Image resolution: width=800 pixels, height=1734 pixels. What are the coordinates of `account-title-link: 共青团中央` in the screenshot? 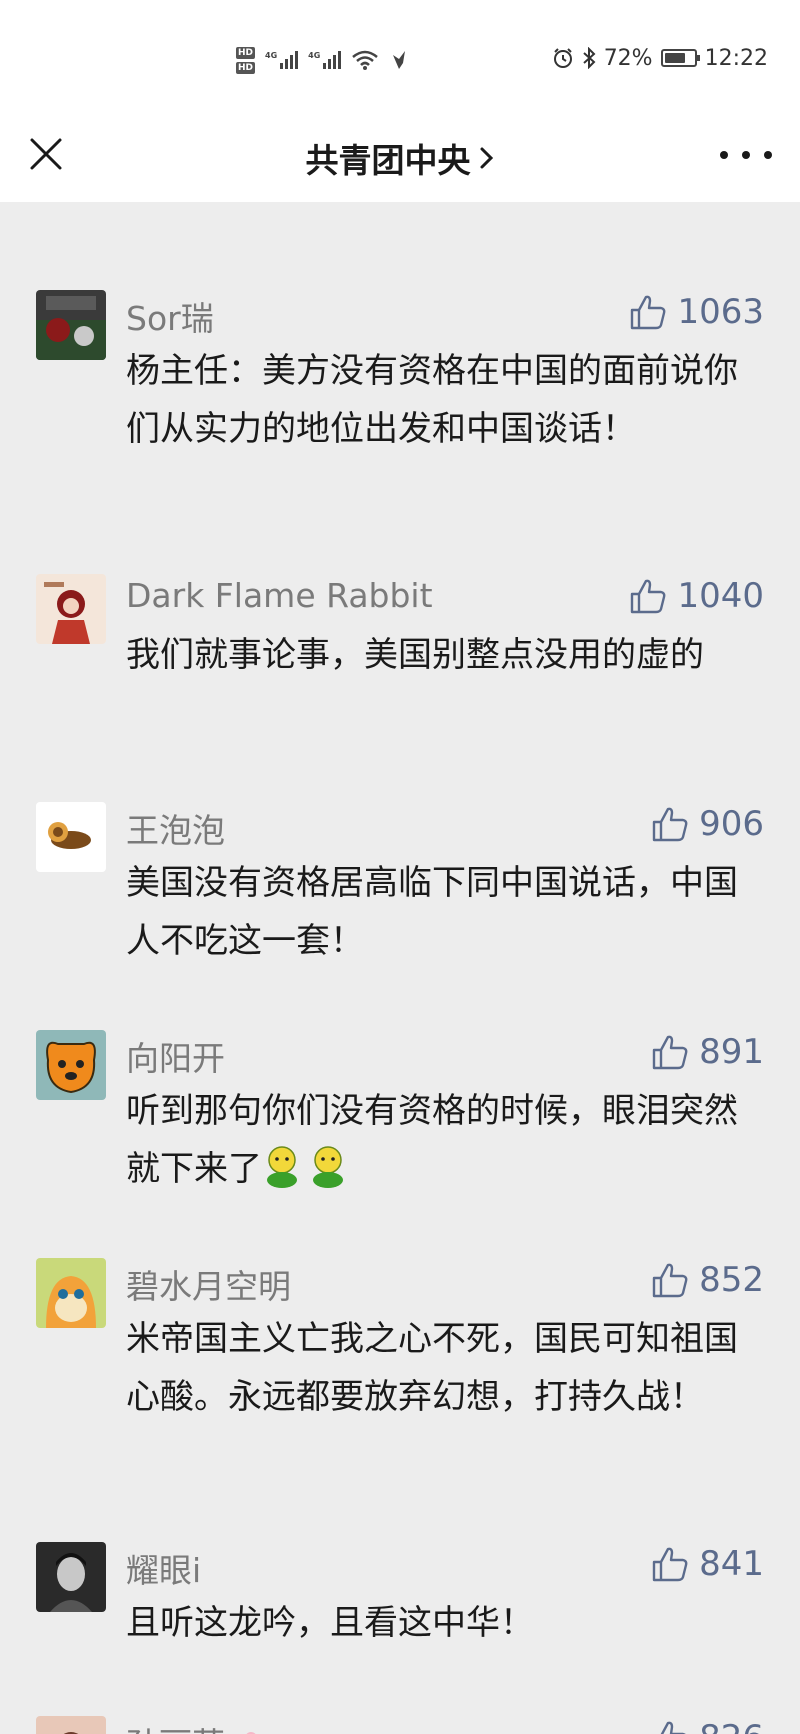 It's located at (400, 158).